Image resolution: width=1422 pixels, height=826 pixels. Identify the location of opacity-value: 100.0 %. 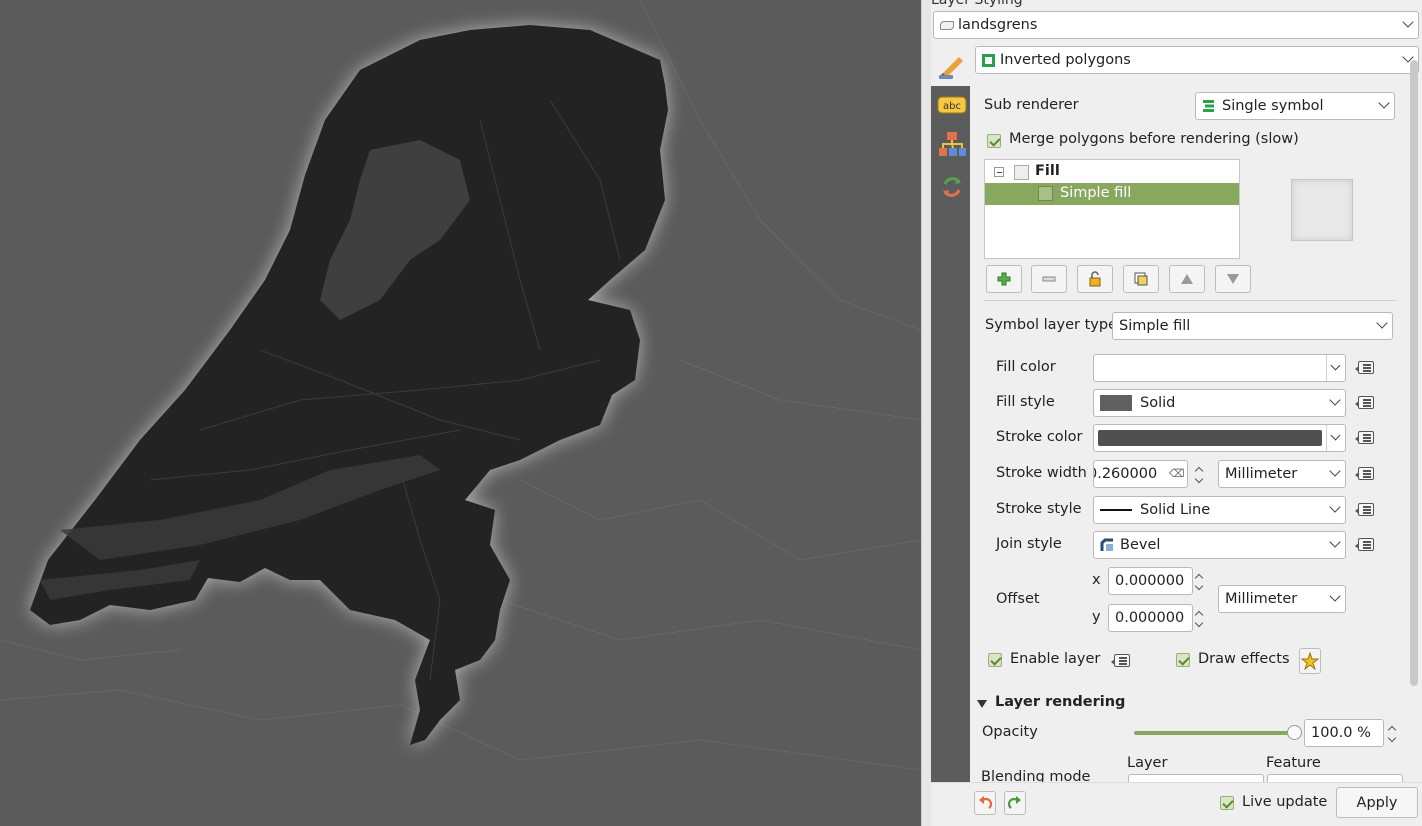
(1341, 733).